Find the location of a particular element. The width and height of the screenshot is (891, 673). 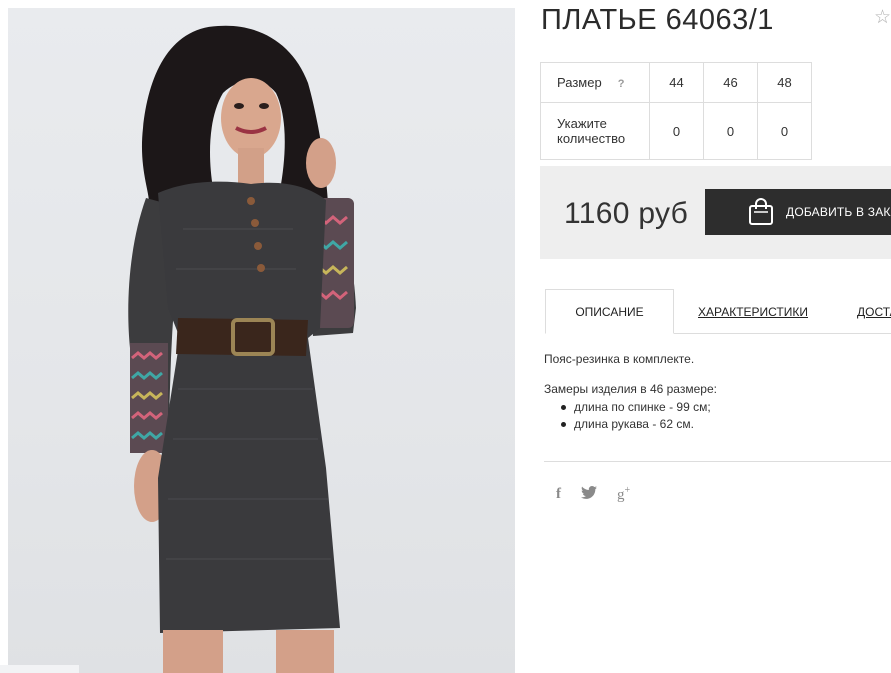

description-line: Замеры изделия в 46 размере: is located at coordinates (630, 389).